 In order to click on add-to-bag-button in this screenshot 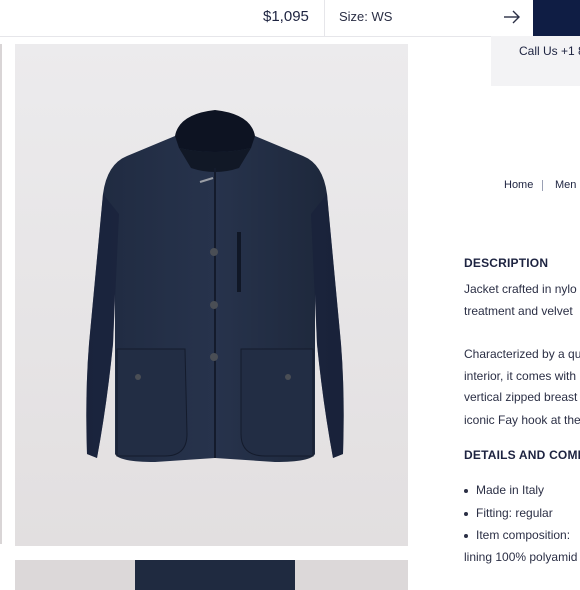, I will do `click(556, 18)`.